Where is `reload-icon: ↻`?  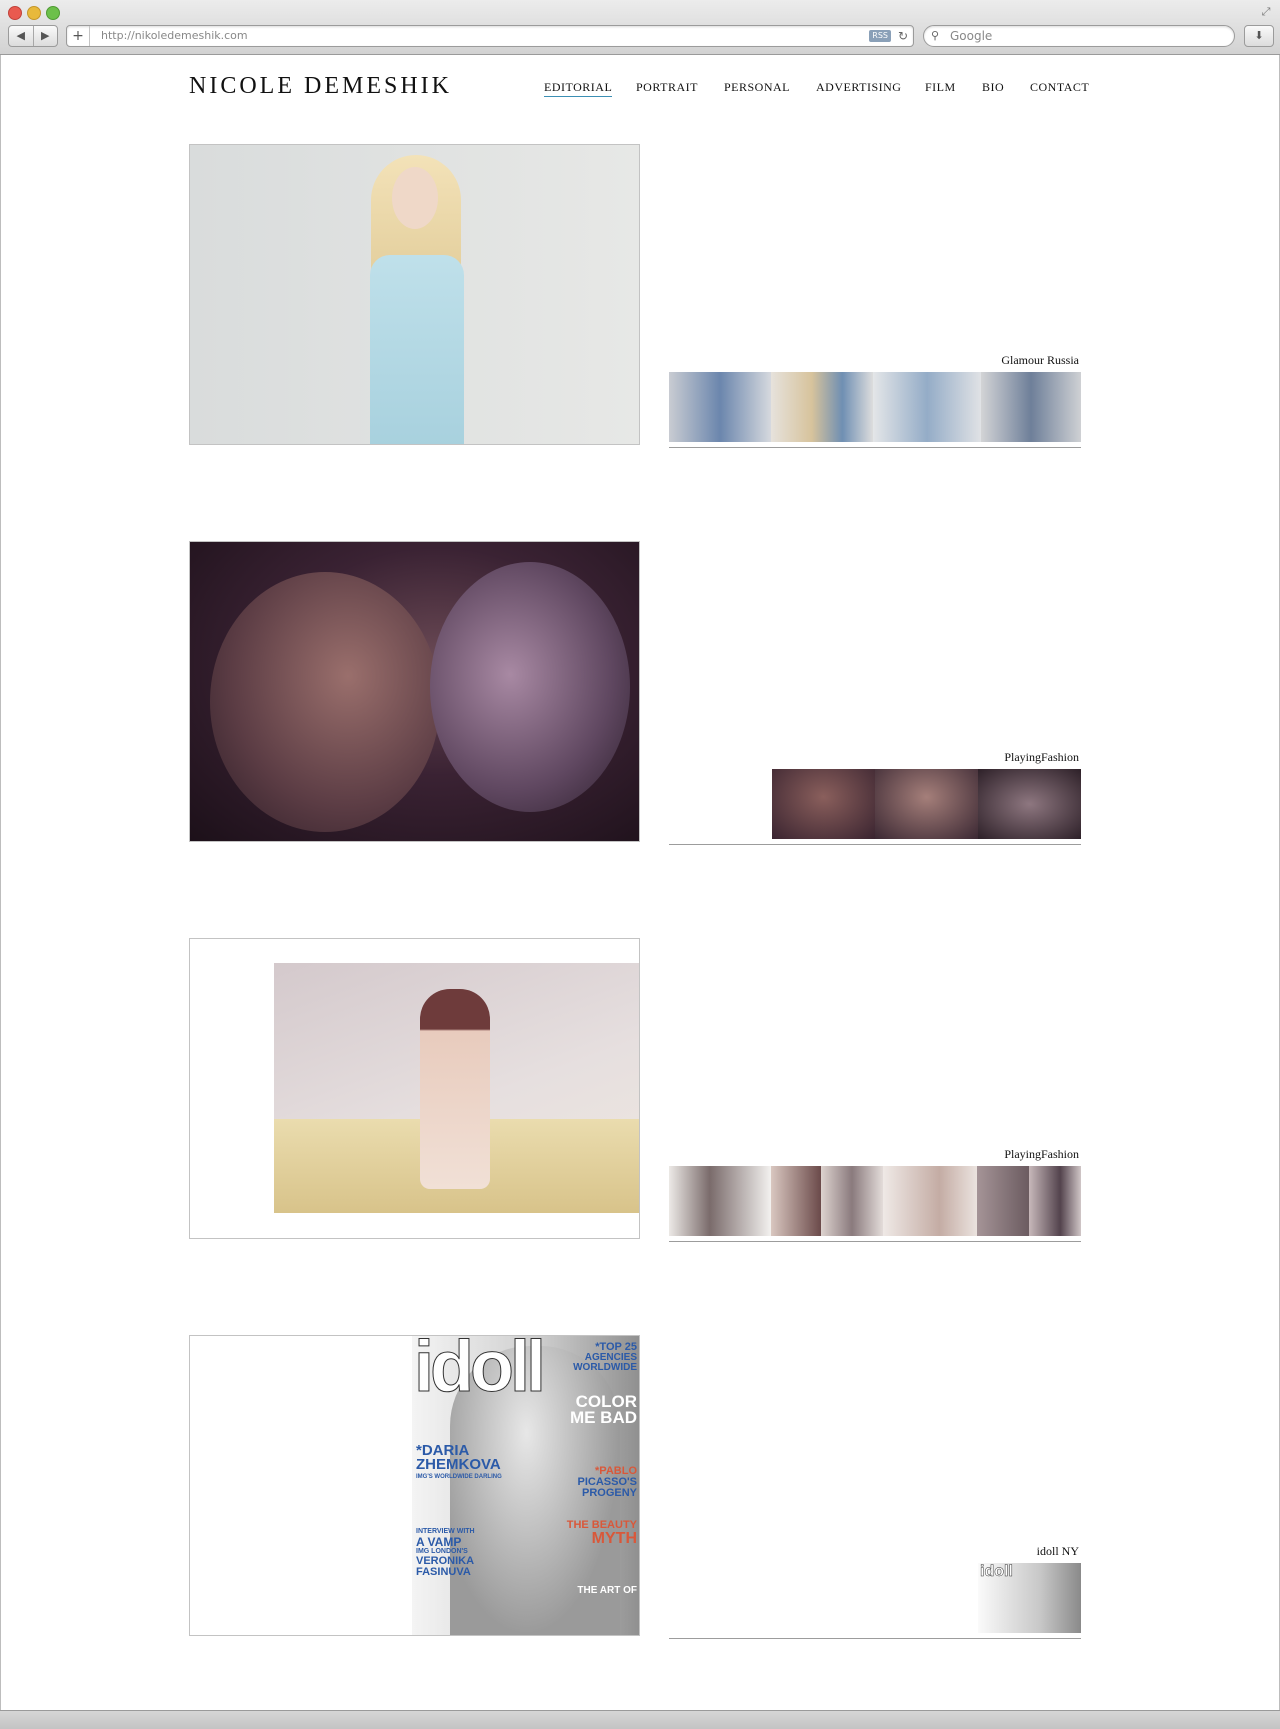 reload-icon: ↻ is located at coordinates (903, 36).